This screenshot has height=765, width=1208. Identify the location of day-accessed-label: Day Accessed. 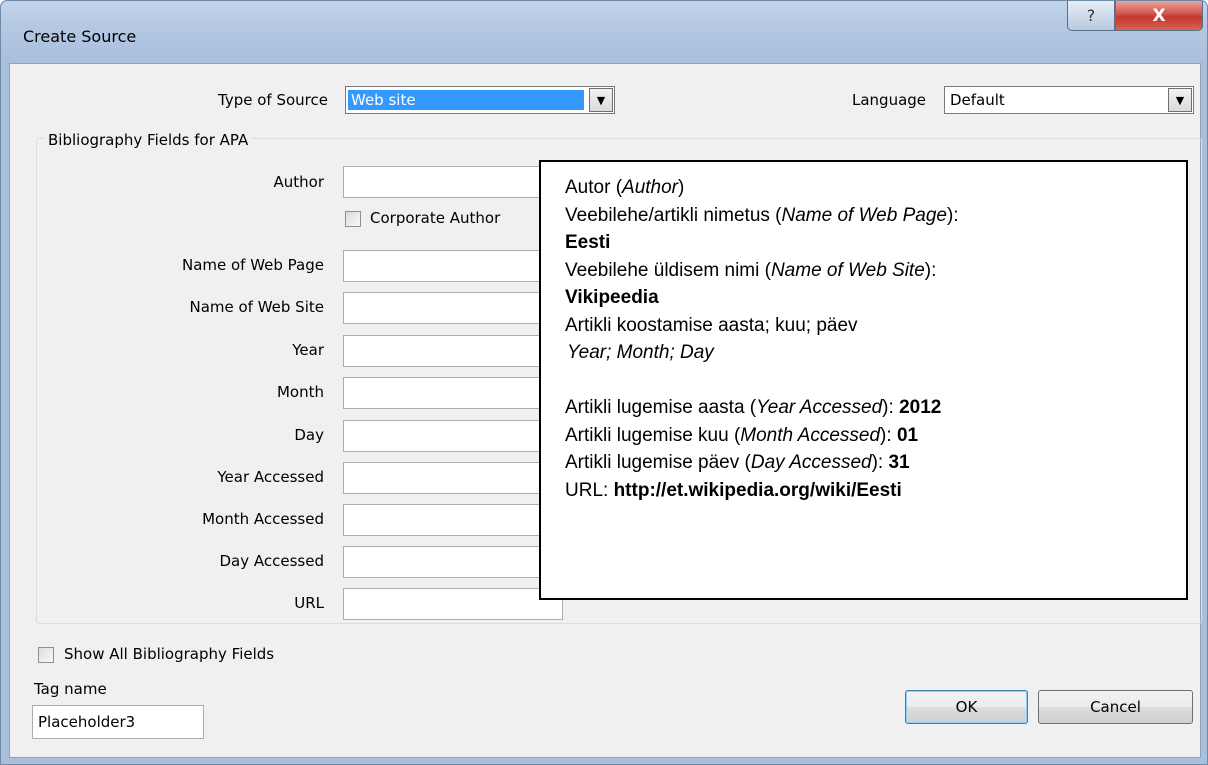
(272, 561).